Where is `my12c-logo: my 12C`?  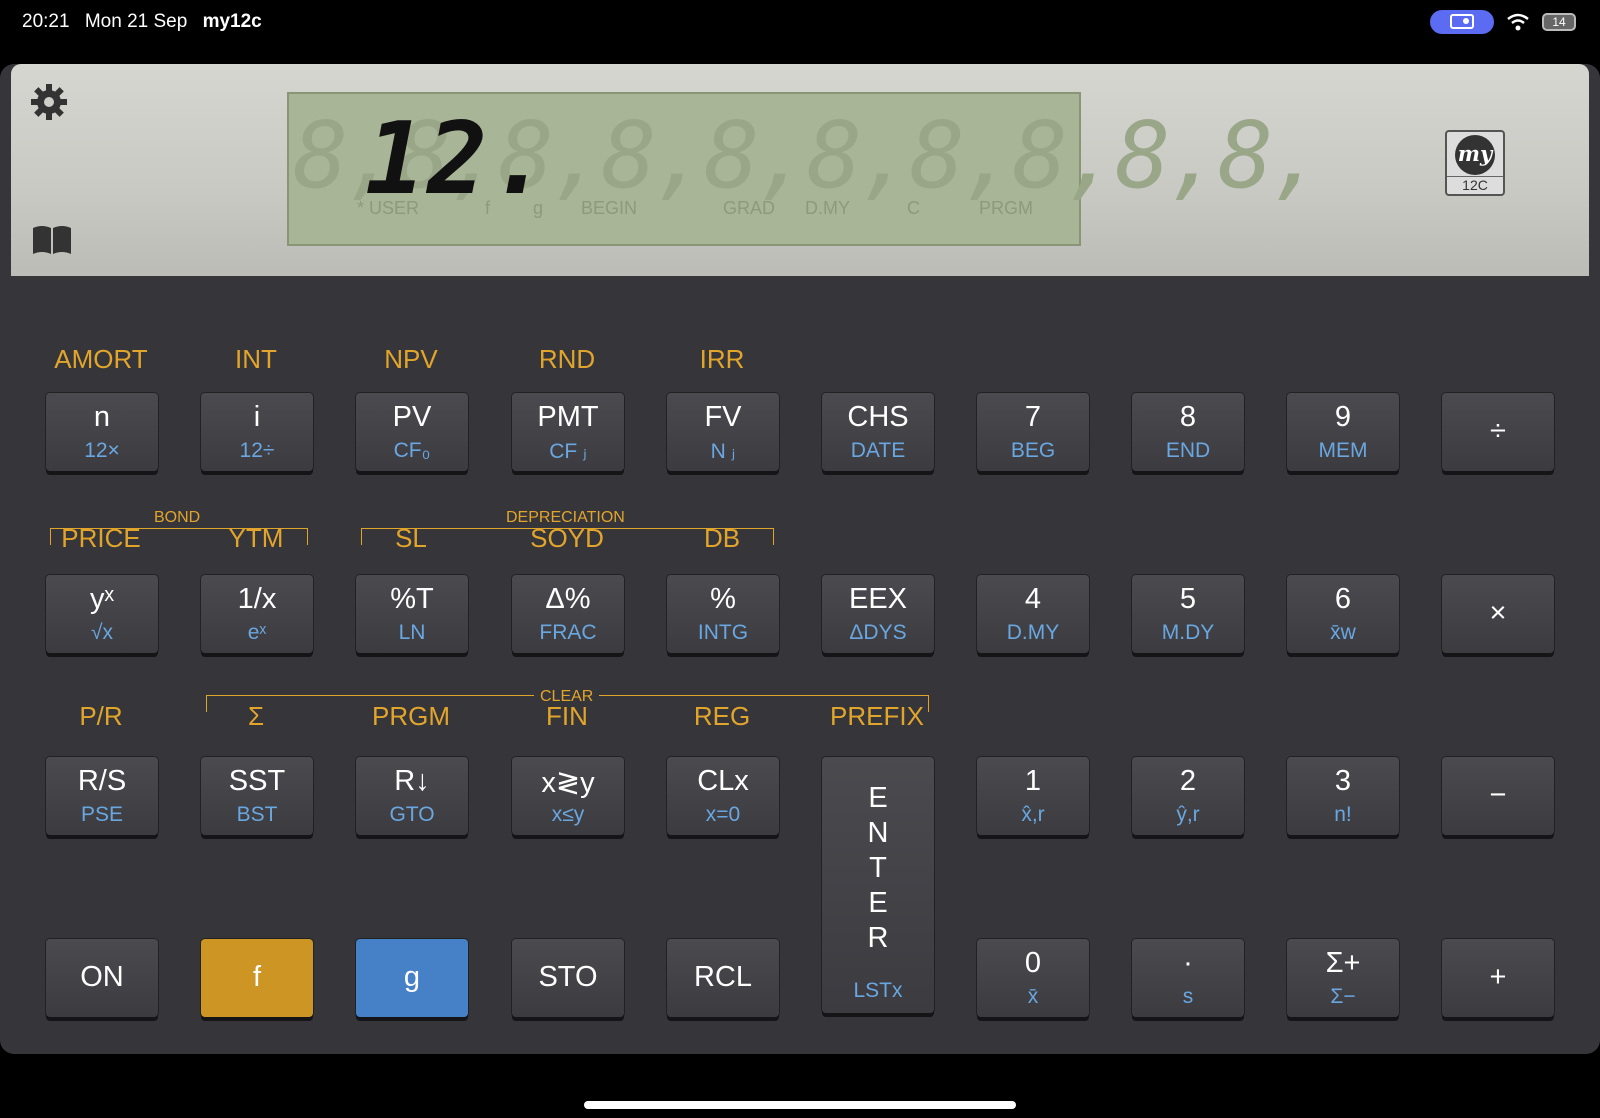
my12c-logo: my 12C is located at coordinates (1475, 163).